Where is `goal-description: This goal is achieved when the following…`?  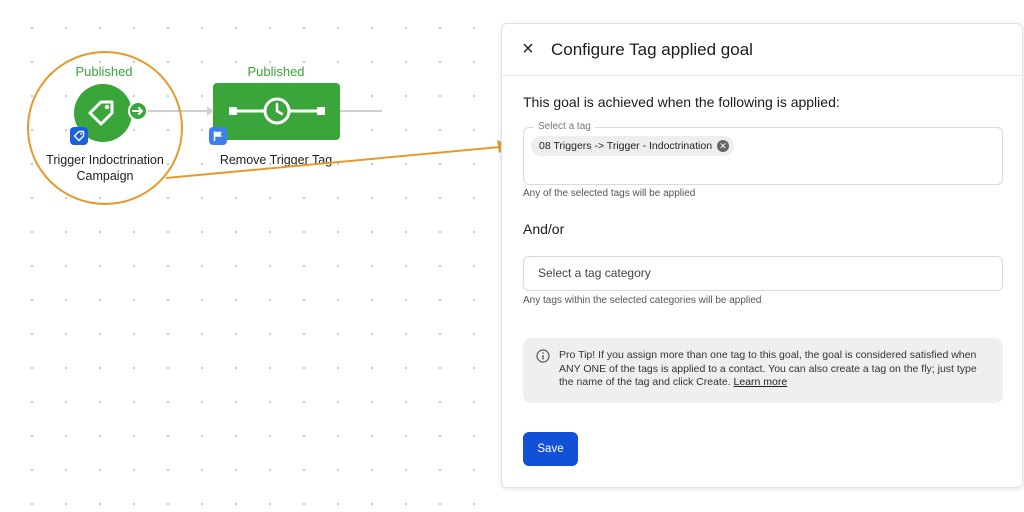 goal-description: This goal is achieved when the following… is located at coordinates (681, 102).